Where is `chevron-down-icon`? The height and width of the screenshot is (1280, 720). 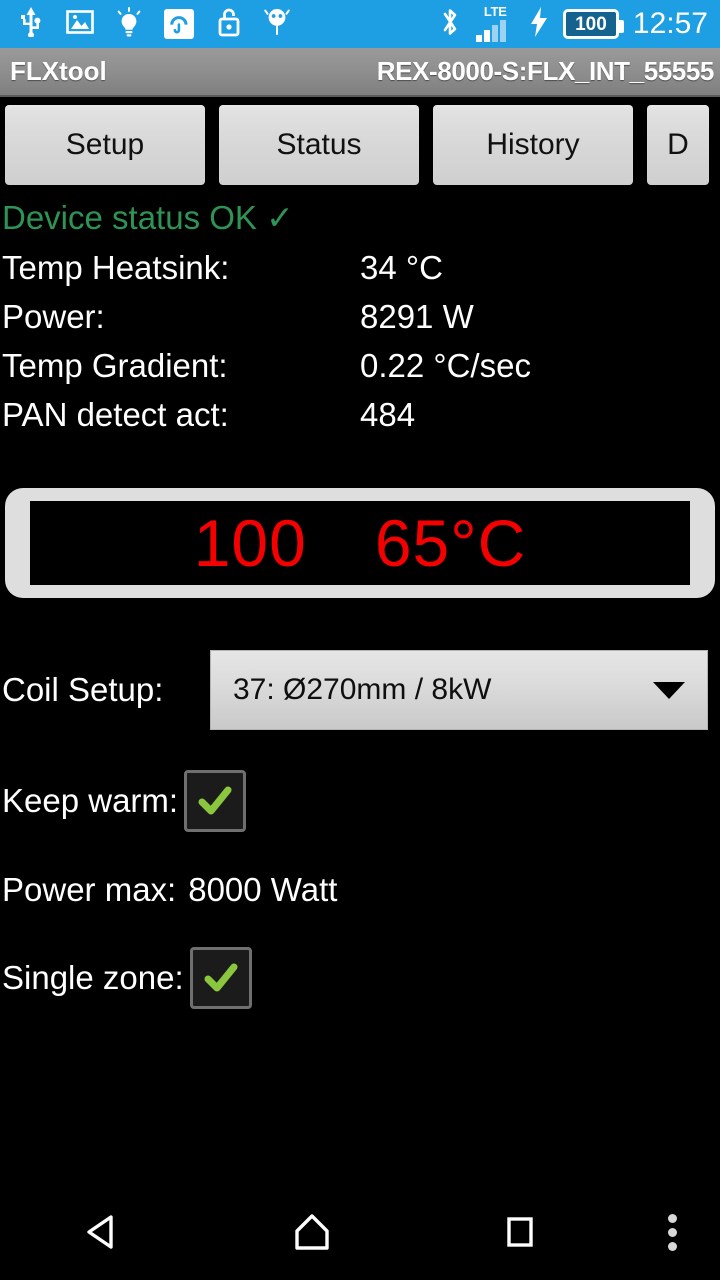 chevron-down-icon is located at coordinates (669, 690).